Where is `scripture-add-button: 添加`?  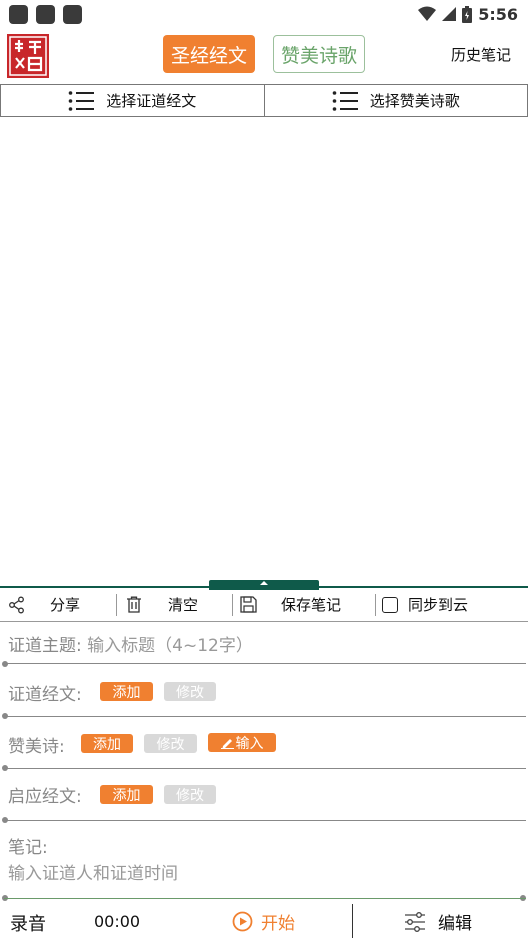 scripture-add-button: 添加 is located at coordinates (126, 691).